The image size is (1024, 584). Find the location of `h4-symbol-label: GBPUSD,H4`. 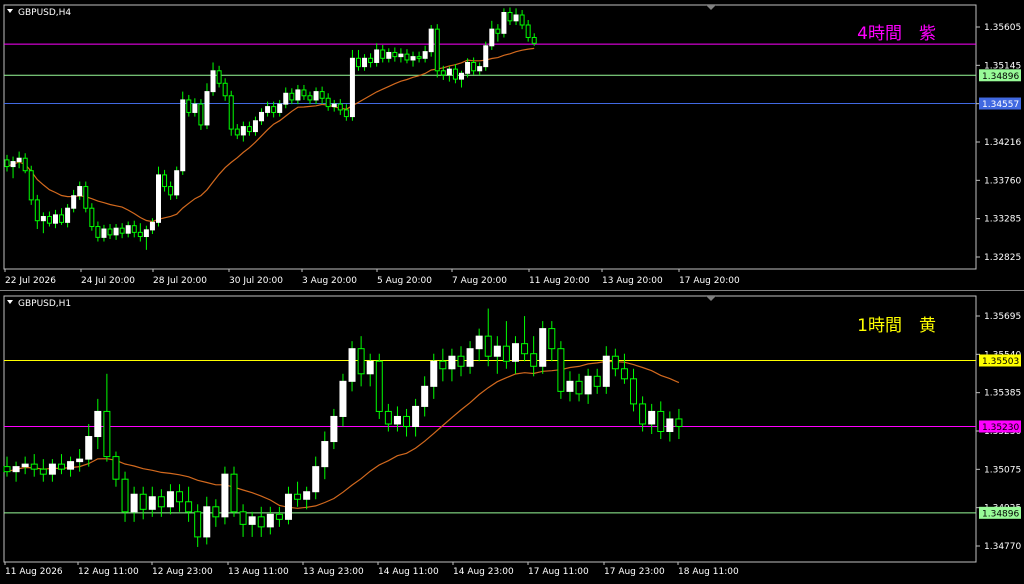

h4-symbol-label: GBPUSD,H4 is located at coordinates (44, 13).